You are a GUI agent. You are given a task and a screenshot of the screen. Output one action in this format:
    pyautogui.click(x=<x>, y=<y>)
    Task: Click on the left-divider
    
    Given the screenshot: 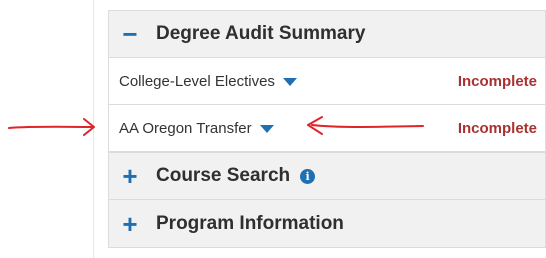 What is the action you would take?
    pyautogui.click(x=93, y=129)
    